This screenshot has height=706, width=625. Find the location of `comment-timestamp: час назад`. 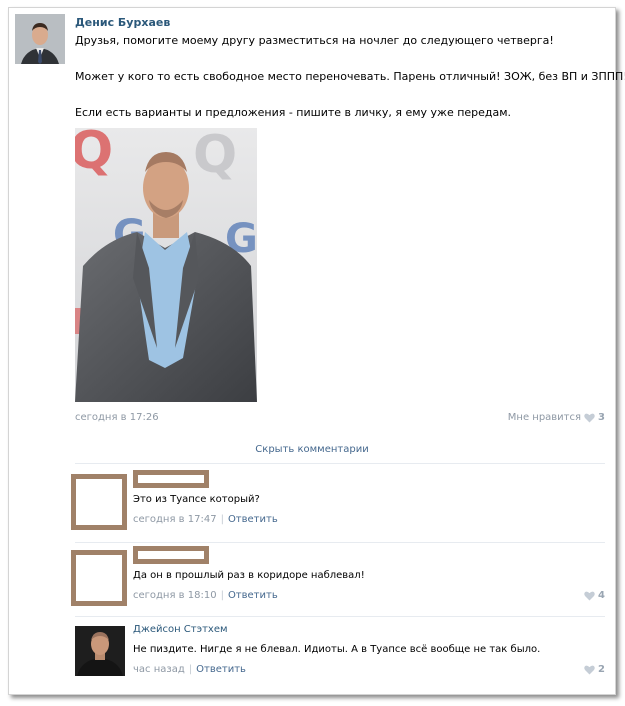

comment-timestamp: час назад is located at coordinates (159, 669).